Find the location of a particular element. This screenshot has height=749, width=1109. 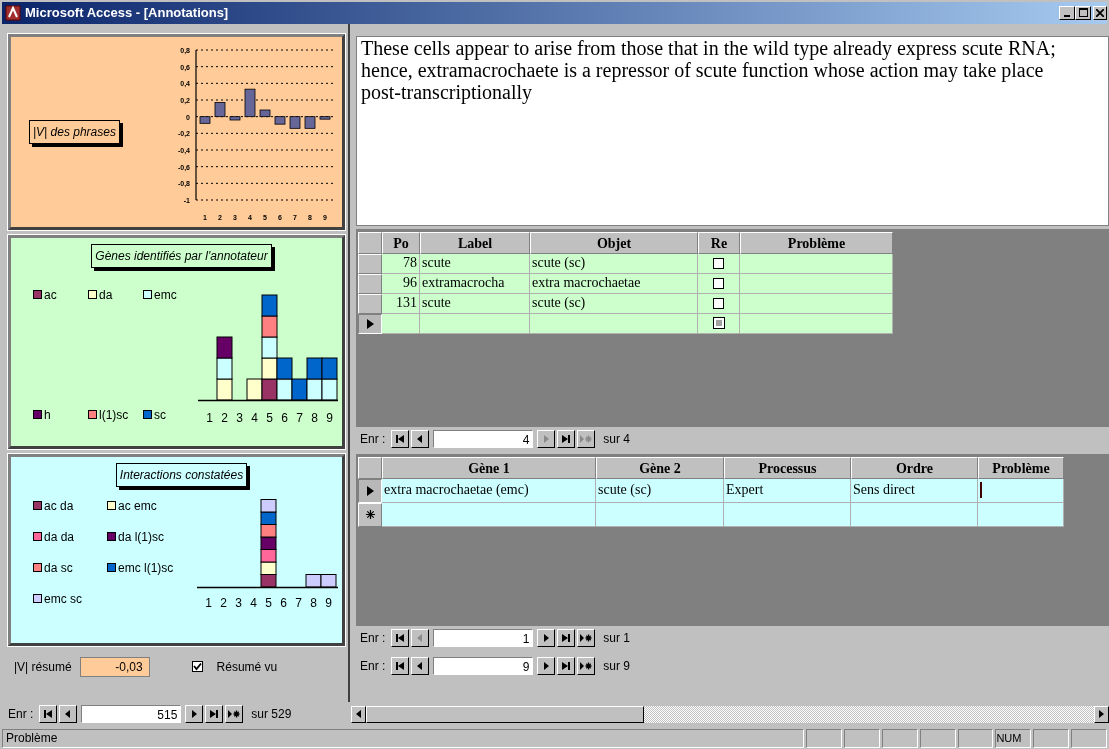

legend-label: da sc is located at coordinates (58, 567).